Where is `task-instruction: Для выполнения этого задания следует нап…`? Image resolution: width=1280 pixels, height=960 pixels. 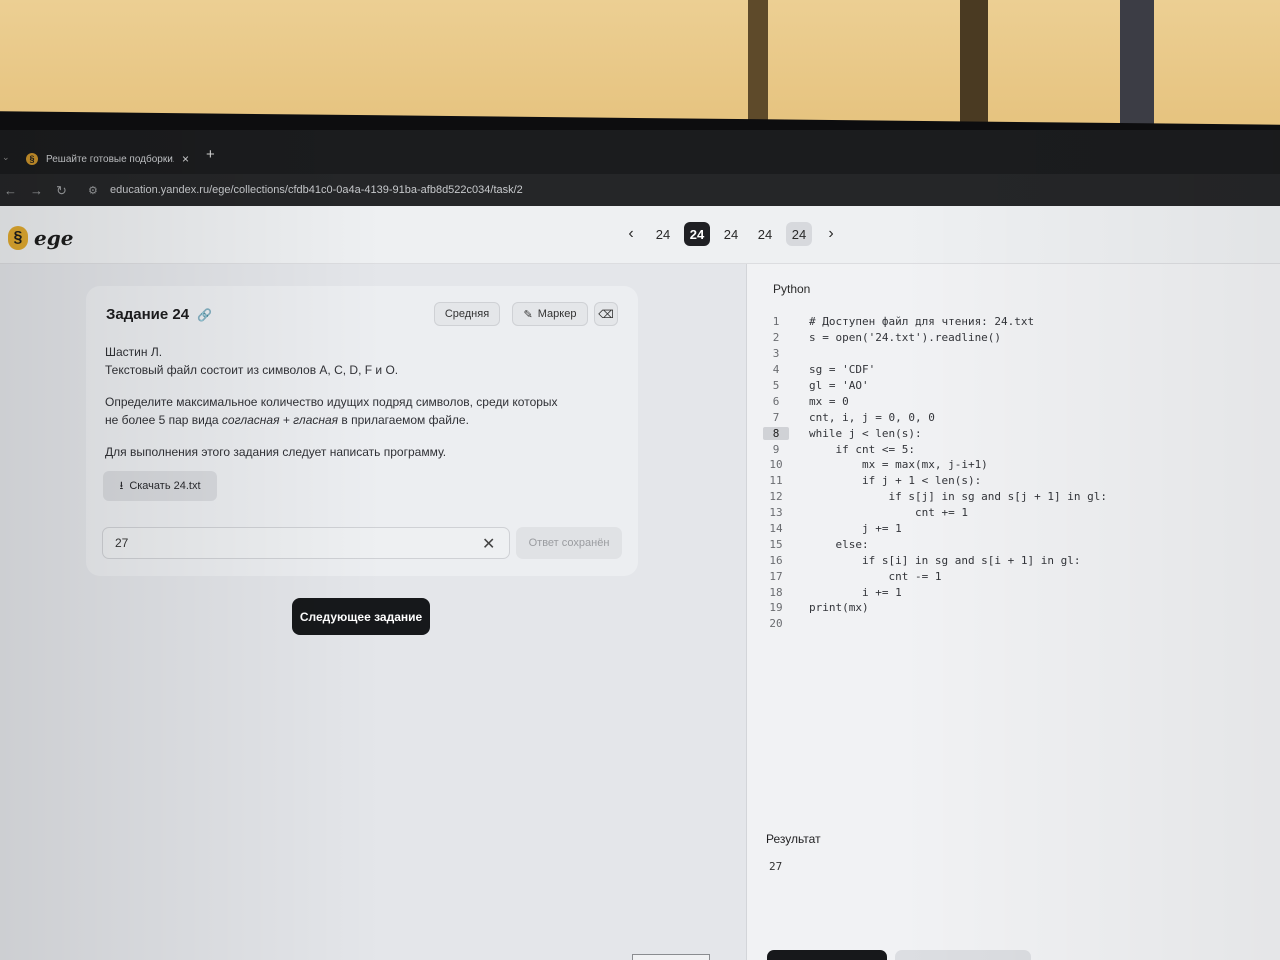 task-instruction: Для выполнения этого задания следует нап… is located at coordinates (276, 452).